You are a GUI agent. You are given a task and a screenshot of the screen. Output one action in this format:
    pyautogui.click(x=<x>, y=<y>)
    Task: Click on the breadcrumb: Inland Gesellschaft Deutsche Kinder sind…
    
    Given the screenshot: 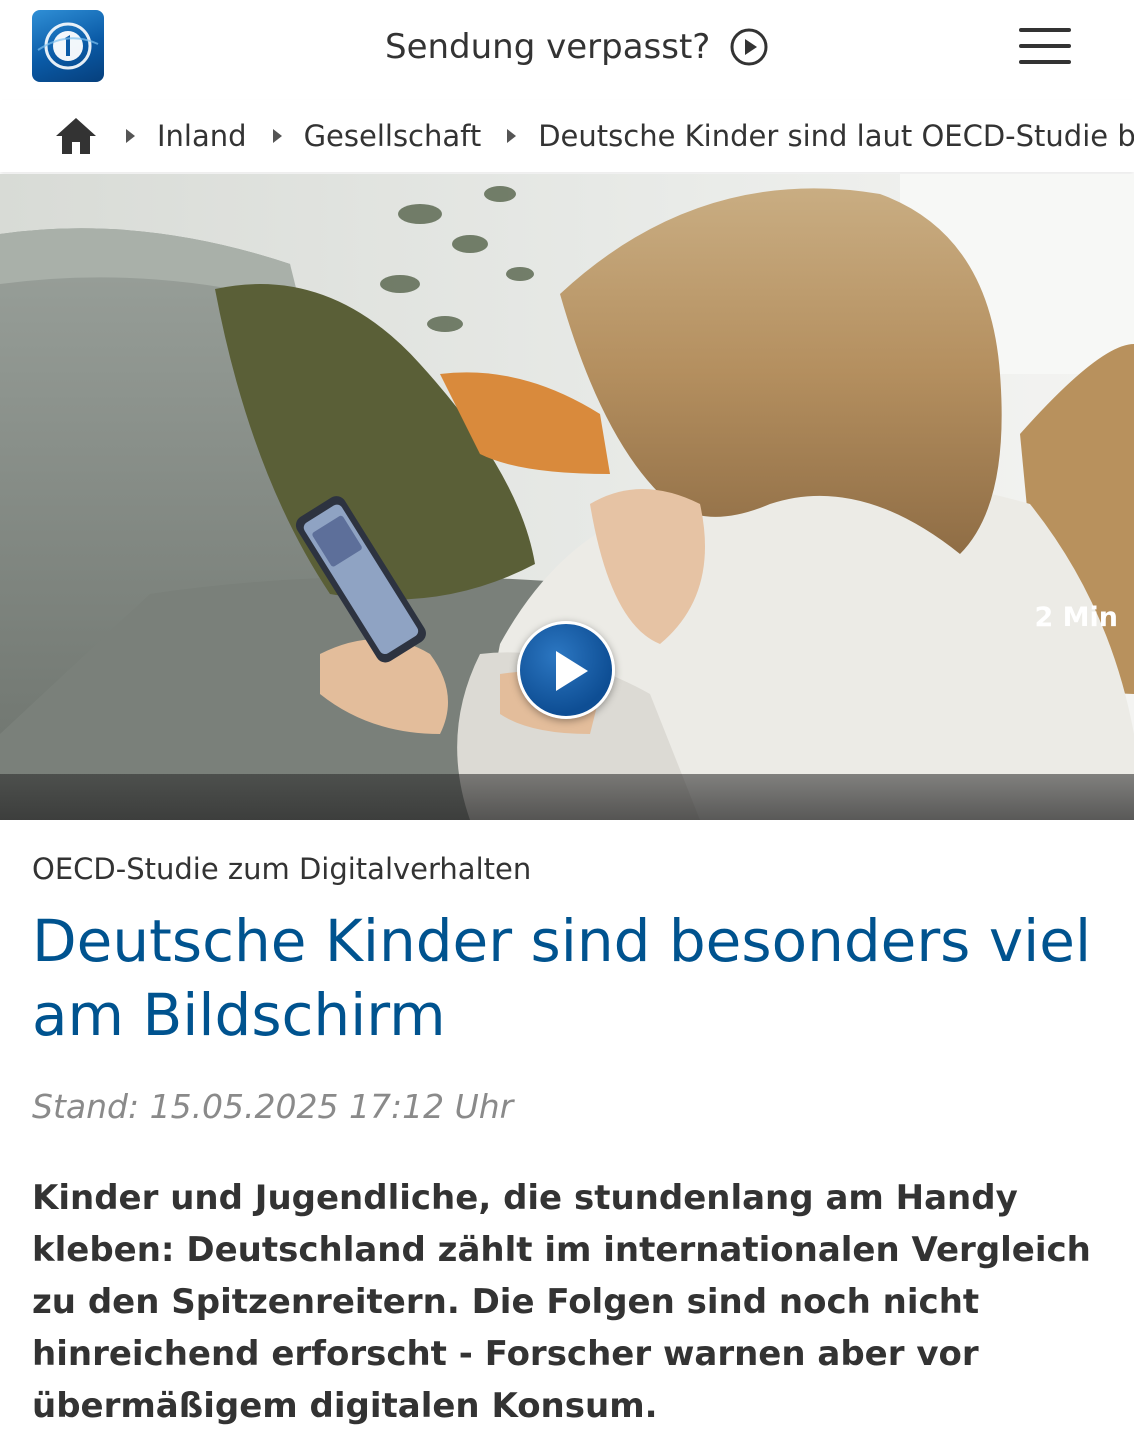 What is the action you would take?
    pyautogui.click(x=567, y=136)
    